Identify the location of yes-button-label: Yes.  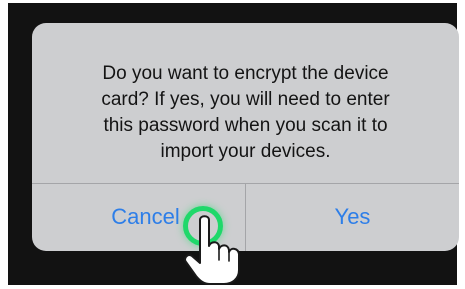
(352, 216).